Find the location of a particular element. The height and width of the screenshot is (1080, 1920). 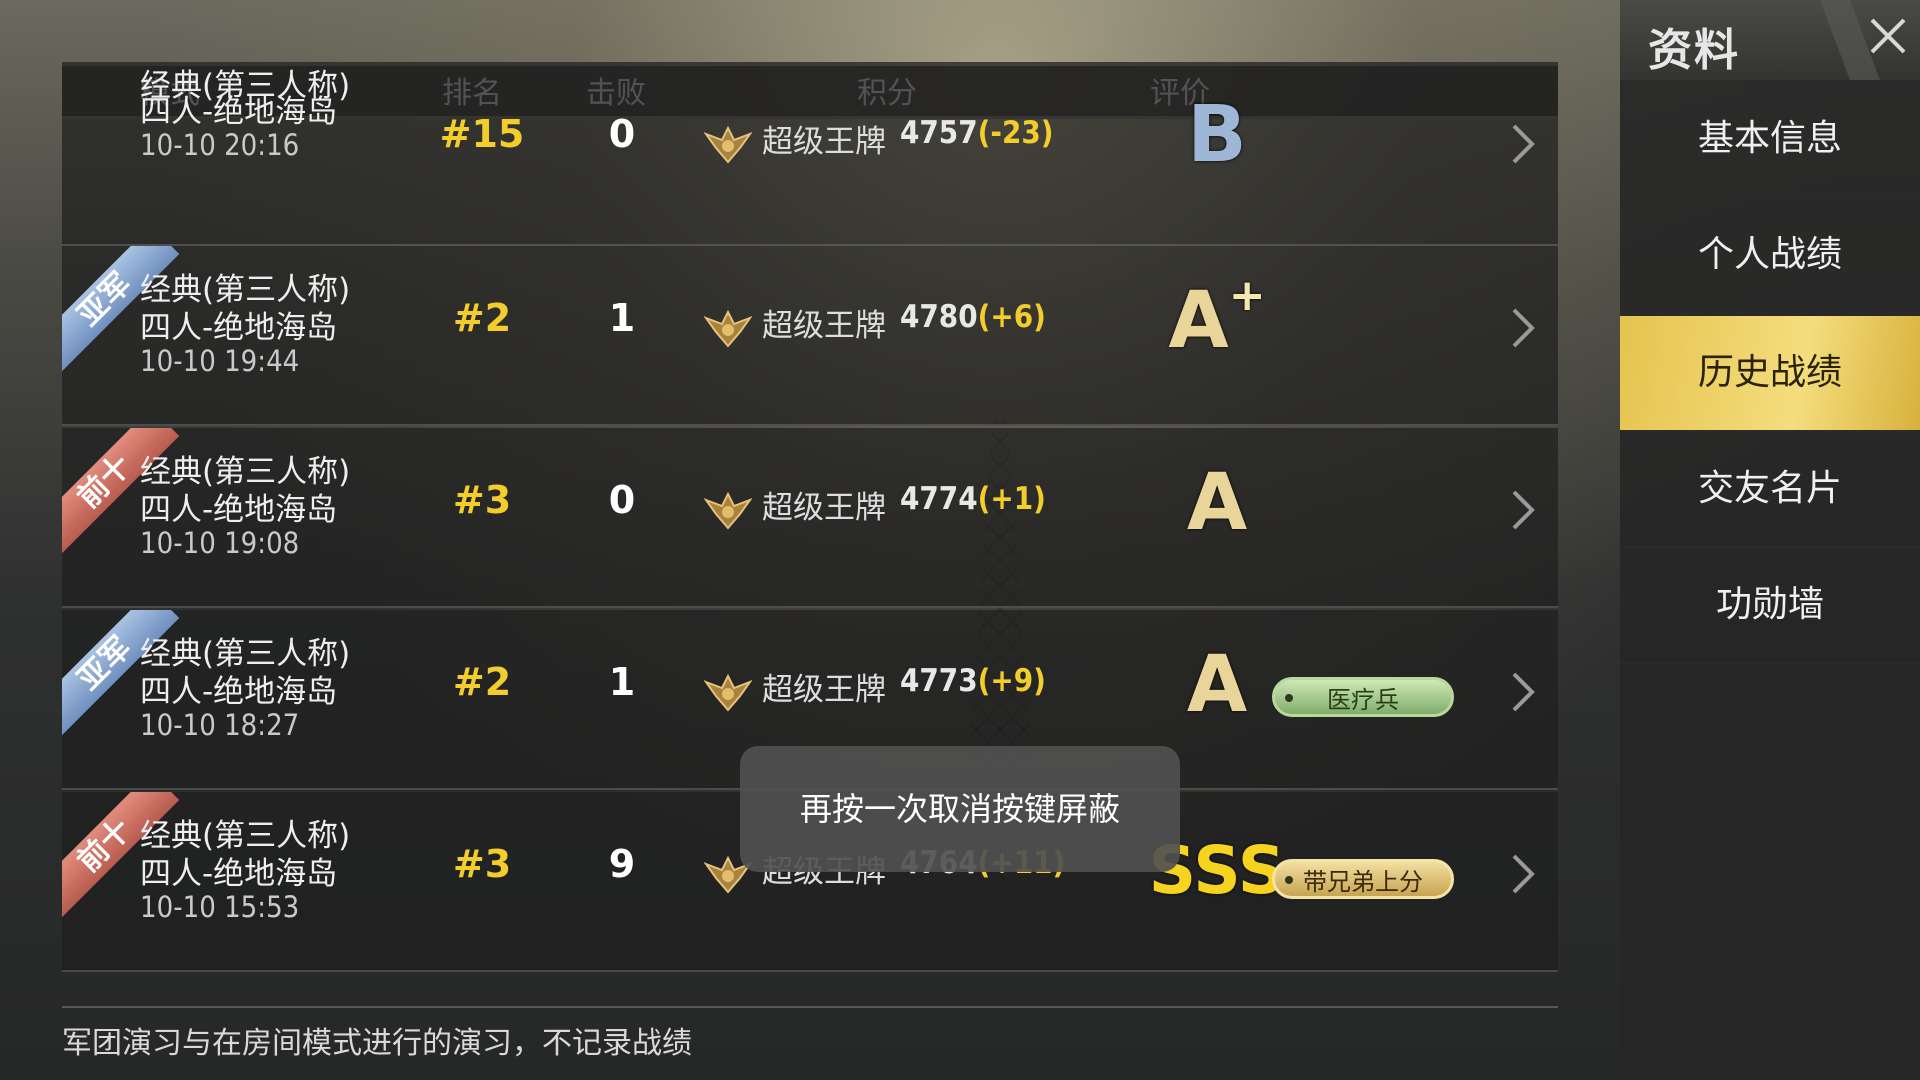

sidebar-item-match-history: 历史战绩 is located at coordinates (1770, 374).